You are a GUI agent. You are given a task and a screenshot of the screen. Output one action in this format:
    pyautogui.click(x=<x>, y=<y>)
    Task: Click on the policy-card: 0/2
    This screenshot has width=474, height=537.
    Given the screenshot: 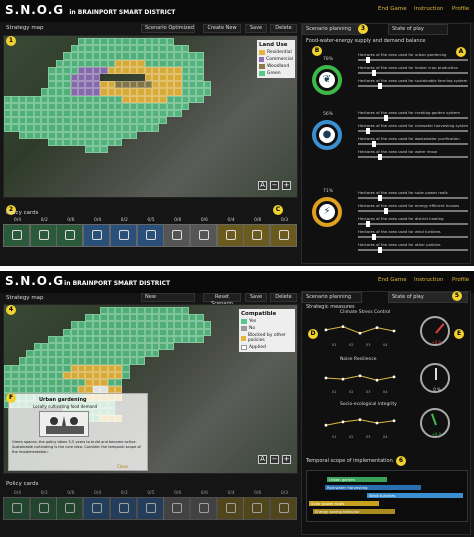 What is the action you would take?
    pyautogui.click(x=43, y=232)
    